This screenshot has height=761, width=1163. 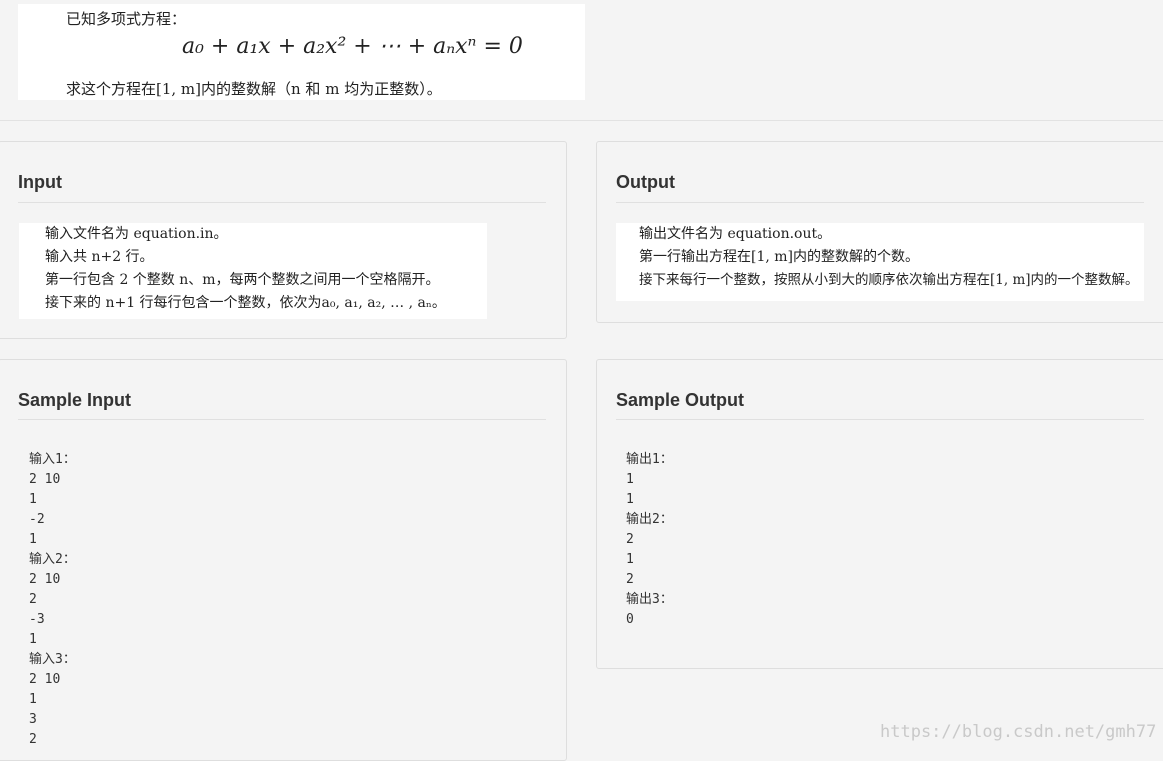 What do you see at coordinates (40, 182) in the screenshot?
I see `input-title: Input` at bounding box center [40, 182].